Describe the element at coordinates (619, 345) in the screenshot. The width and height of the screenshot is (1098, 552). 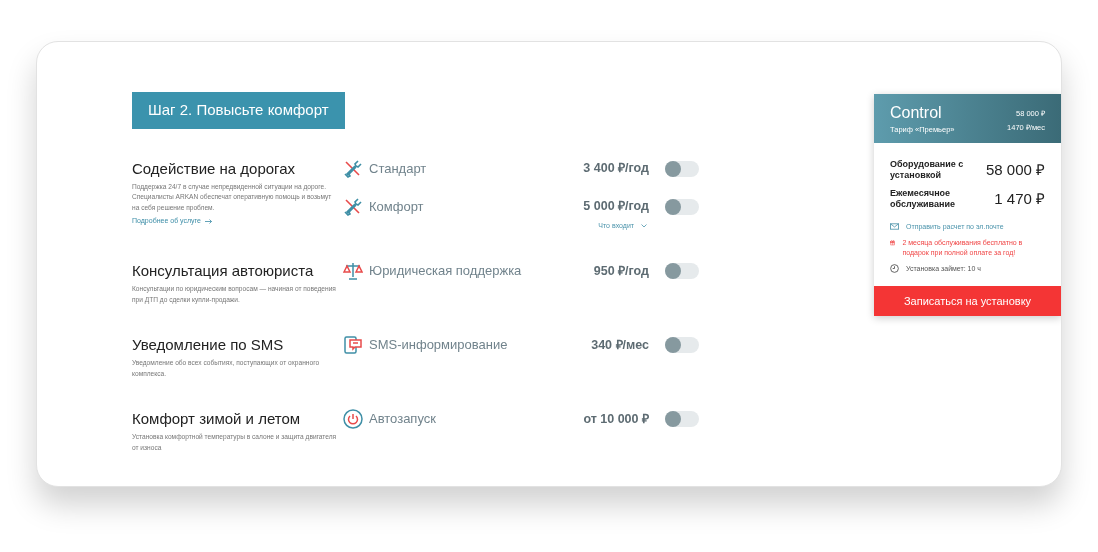
I see `option-price: 340 ₽/мес` at that location.